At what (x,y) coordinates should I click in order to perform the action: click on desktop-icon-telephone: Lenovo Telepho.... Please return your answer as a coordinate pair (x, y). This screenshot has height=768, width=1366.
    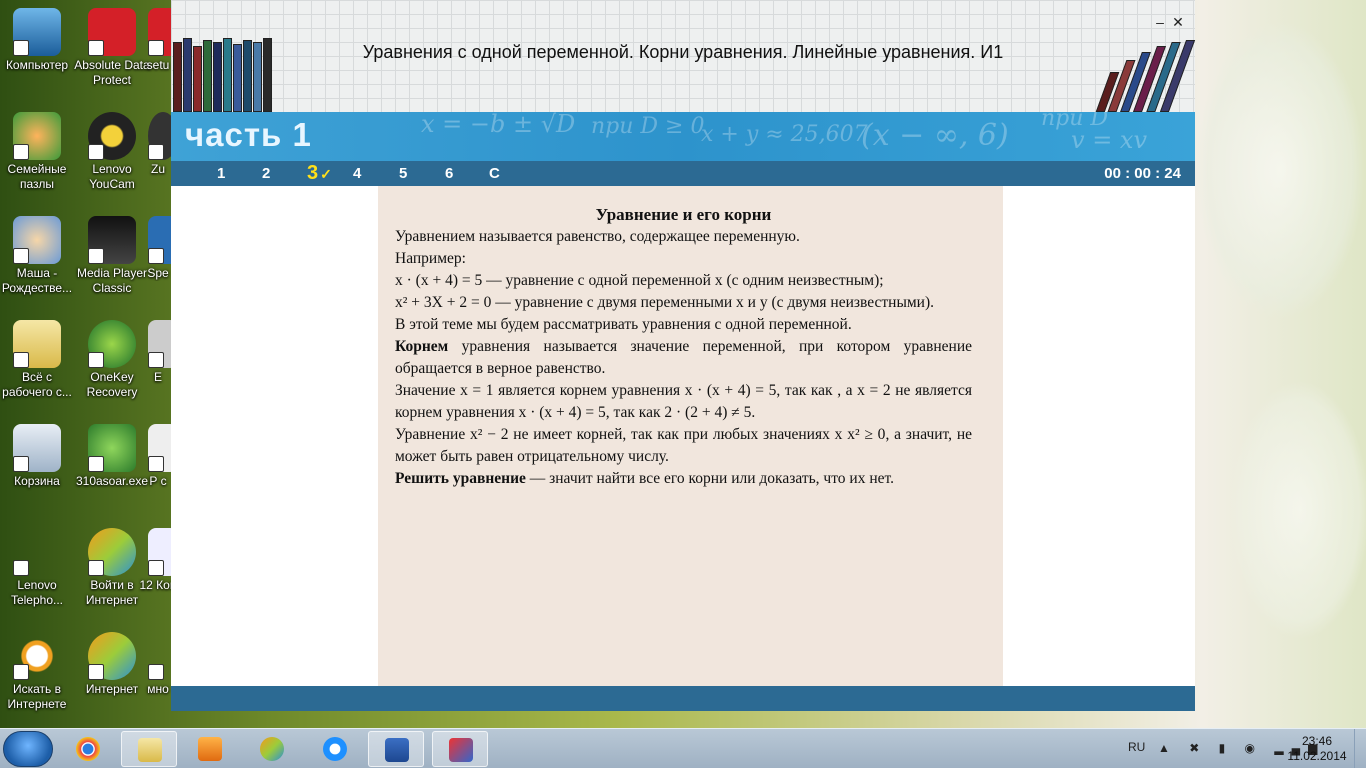
    Looking at the image, I should click on (38, 568).